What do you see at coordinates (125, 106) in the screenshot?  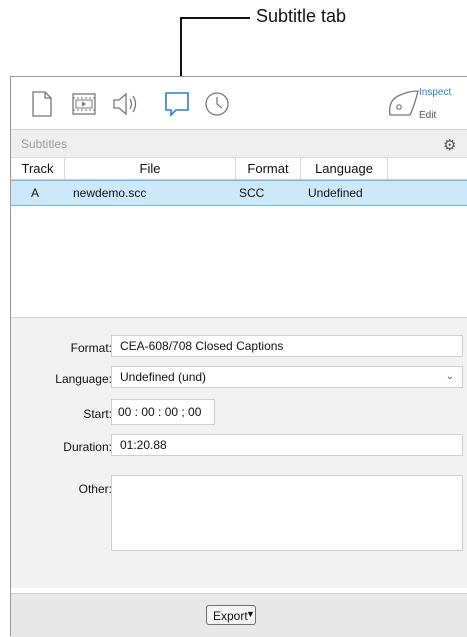 I see `audio-icon` at bounding box center [125, 106].